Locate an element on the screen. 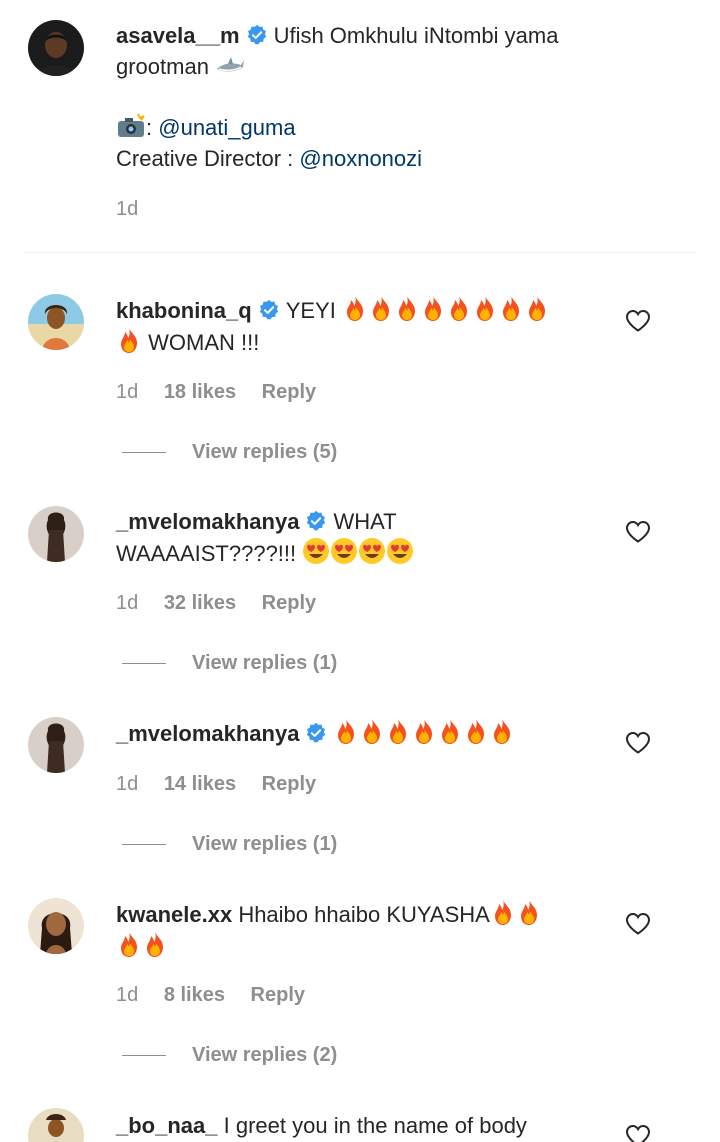 Image resolution: width=720 pixels, height=1142 pixels. view-replies-button: View replies (2) is located at coordinates (229, 1055).